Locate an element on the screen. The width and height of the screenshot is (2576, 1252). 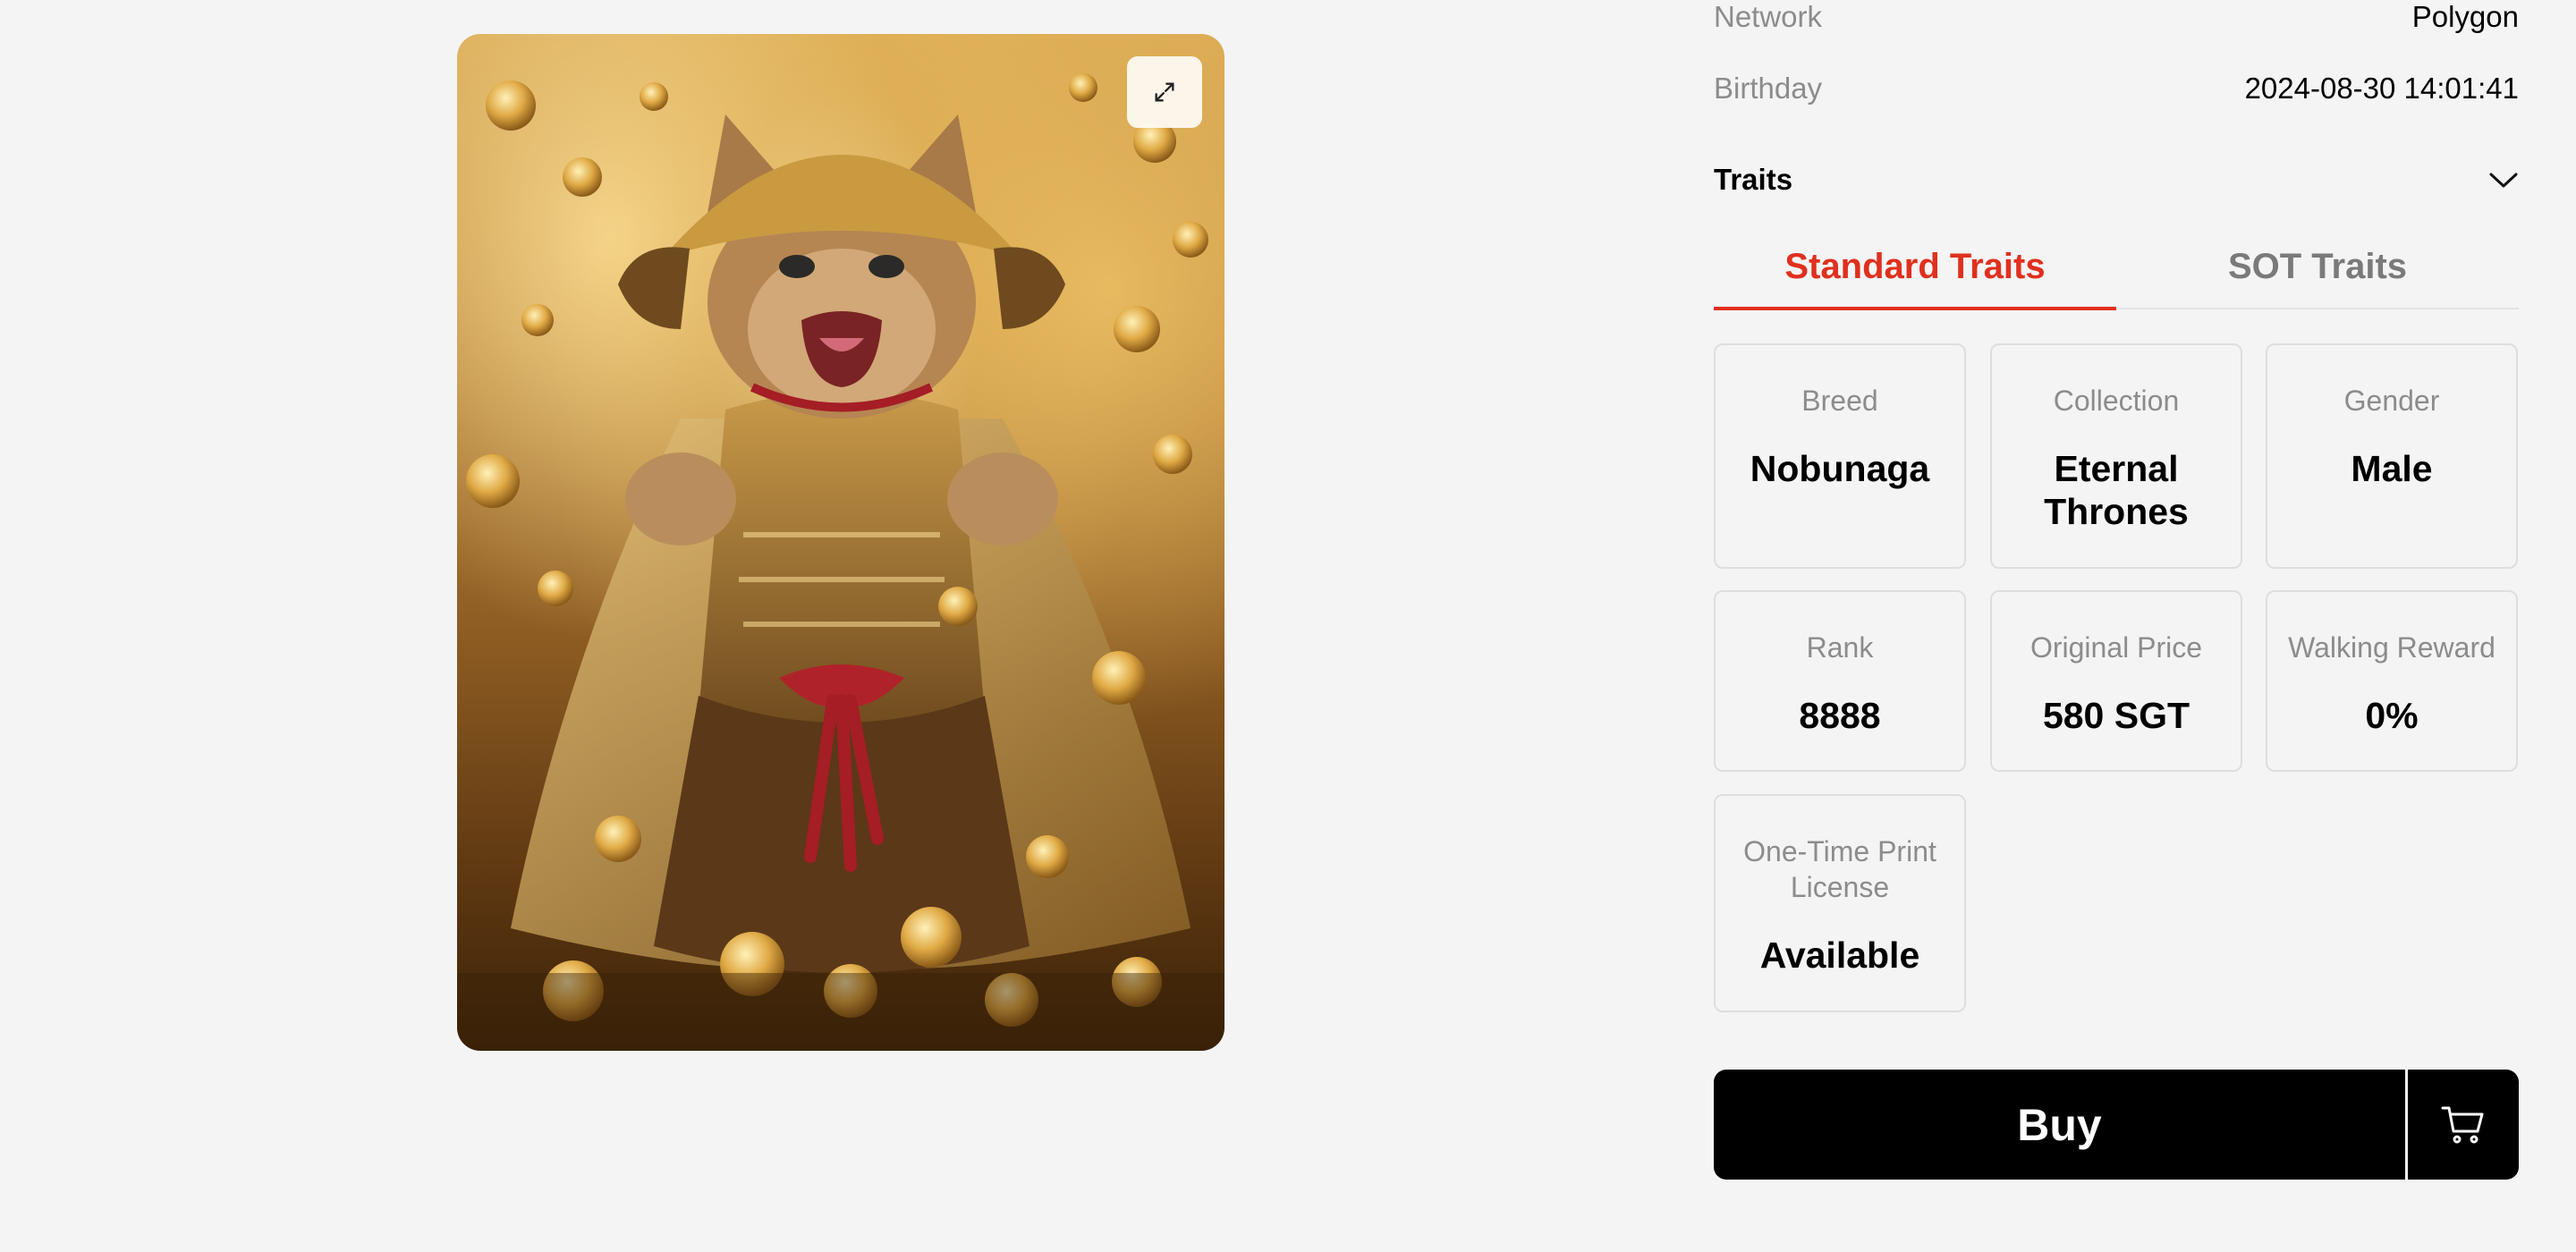
trait-value: Eternal Thrones is located at coordinates (2116, 490).